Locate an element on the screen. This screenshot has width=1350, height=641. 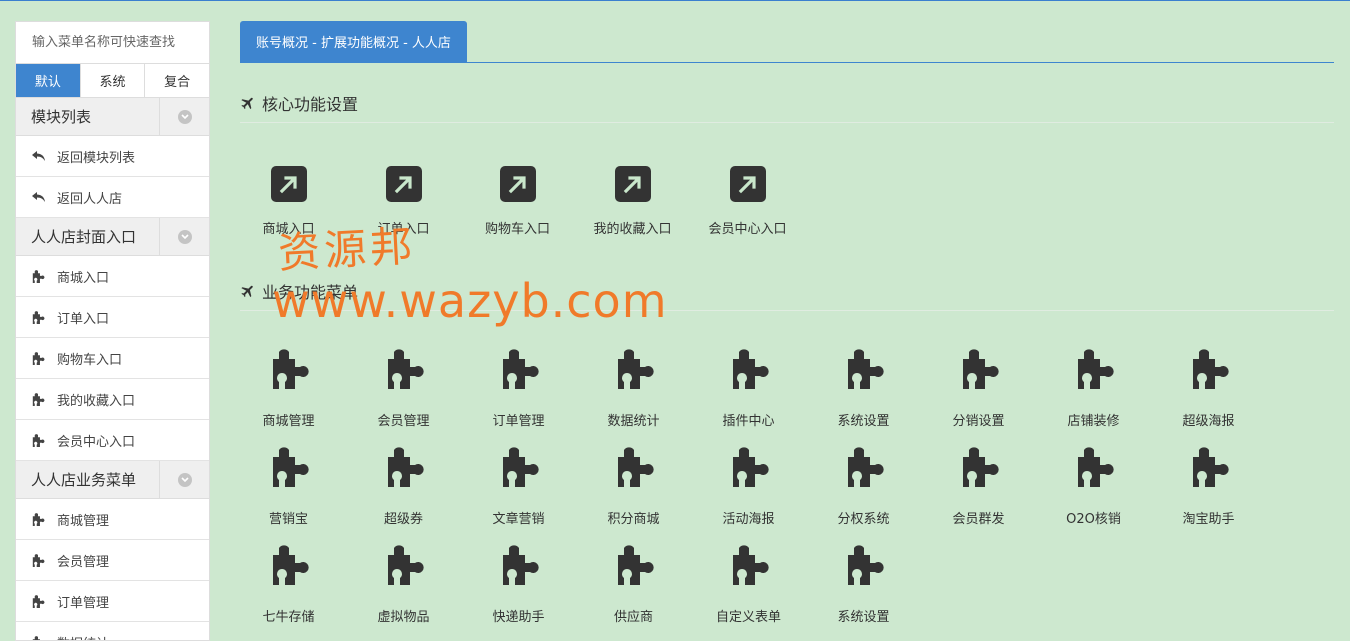
sidebar-item-label: 数据统计 is located at coordinates (83, 637).